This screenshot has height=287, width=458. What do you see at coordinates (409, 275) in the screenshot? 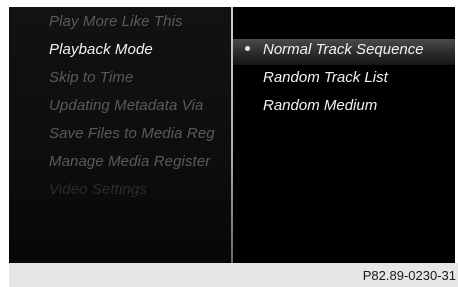
I see `figure-reference-code: P82.89-0230-31` at bounding box center [409, 275].